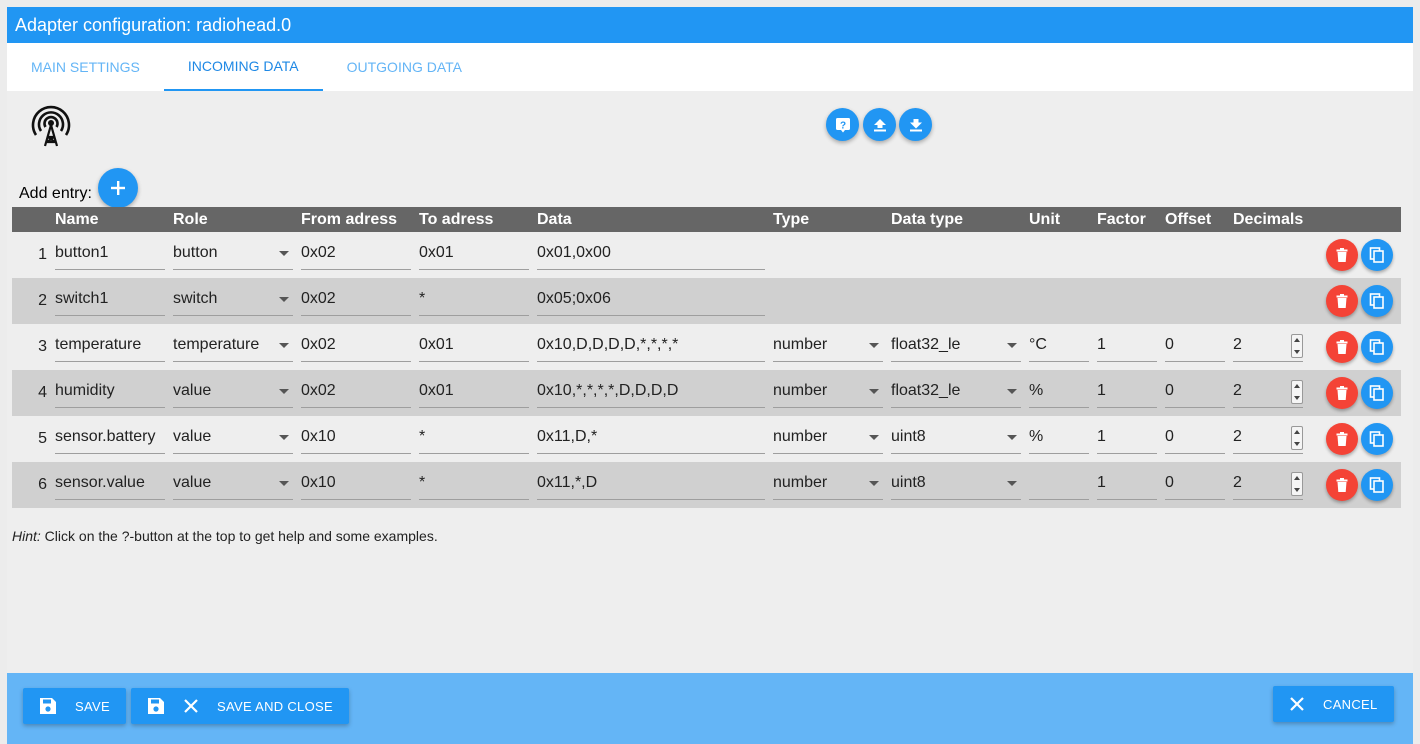 This screenshot has height=744, width=1420. Describe the element at coordinates (1059, 485) in the screenshot. I see `unit-input` at that location.